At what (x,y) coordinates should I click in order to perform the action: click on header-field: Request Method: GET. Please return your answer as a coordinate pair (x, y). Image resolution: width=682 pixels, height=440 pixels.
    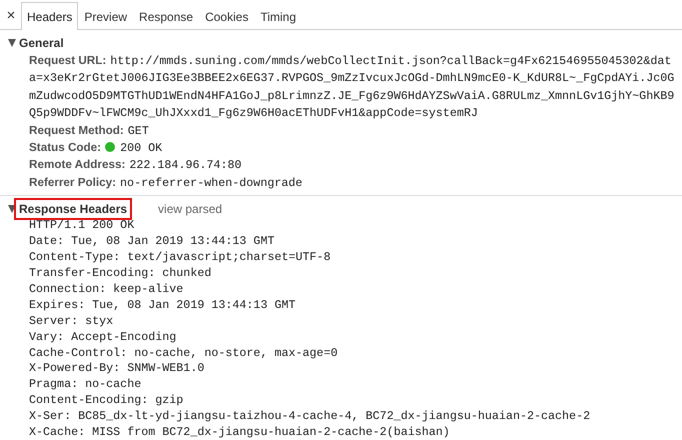
    Looking at the image, I should click on (353, 131).